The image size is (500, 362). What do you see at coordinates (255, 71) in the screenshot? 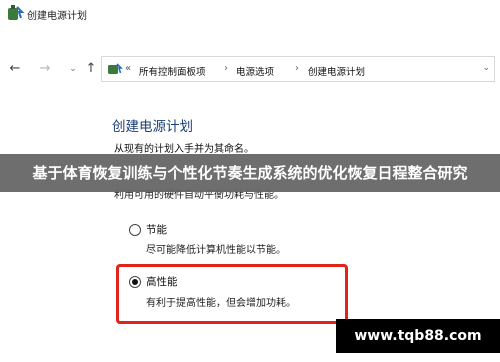
I see `breadcrumb-power-options: 电源选项` at bounding box center [255, 71].